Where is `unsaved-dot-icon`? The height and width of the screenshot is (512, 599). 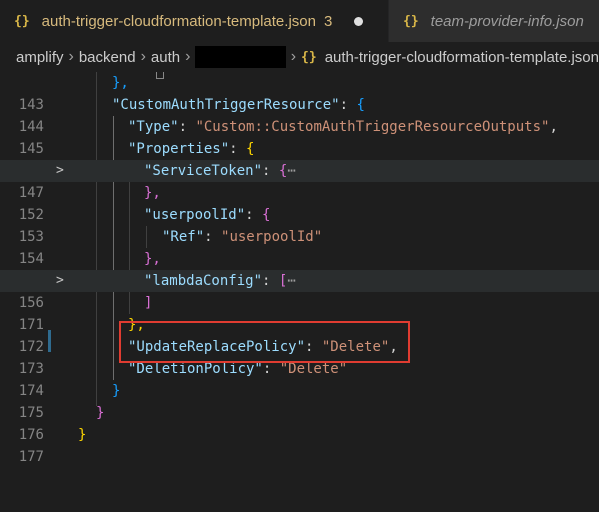 unsaved-dot-icon is located at coordinates (359, 21).